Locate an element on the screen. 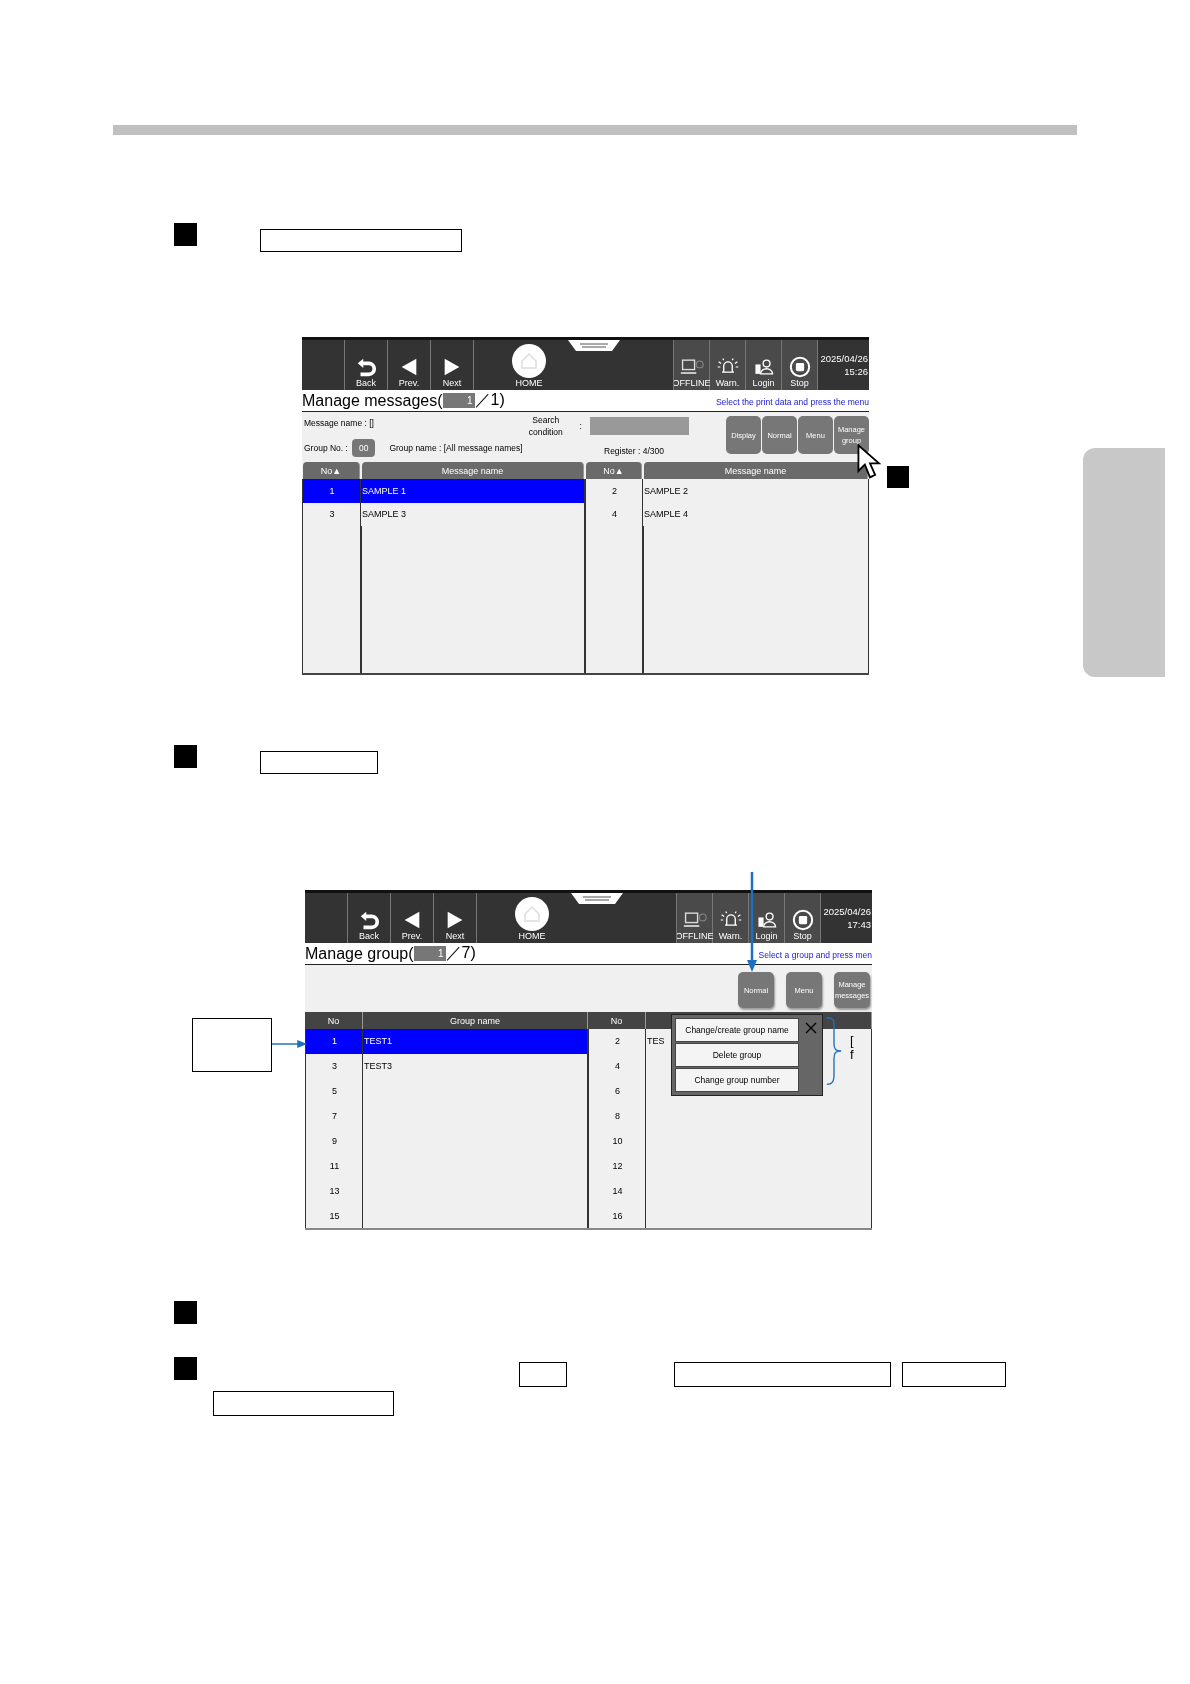  row-name-cell: SAMPLE 1 is located at coordinates (473, 491).